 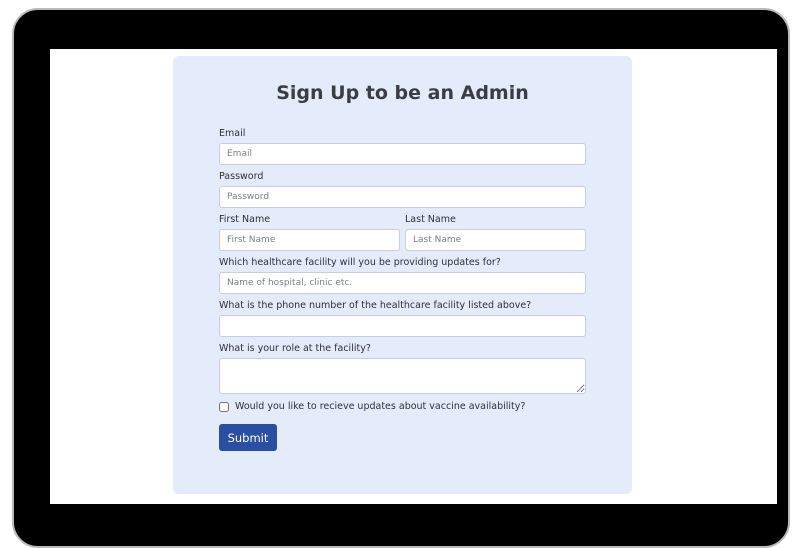 I want to click on first-name-label: First Name, so click(x=245, y=219).